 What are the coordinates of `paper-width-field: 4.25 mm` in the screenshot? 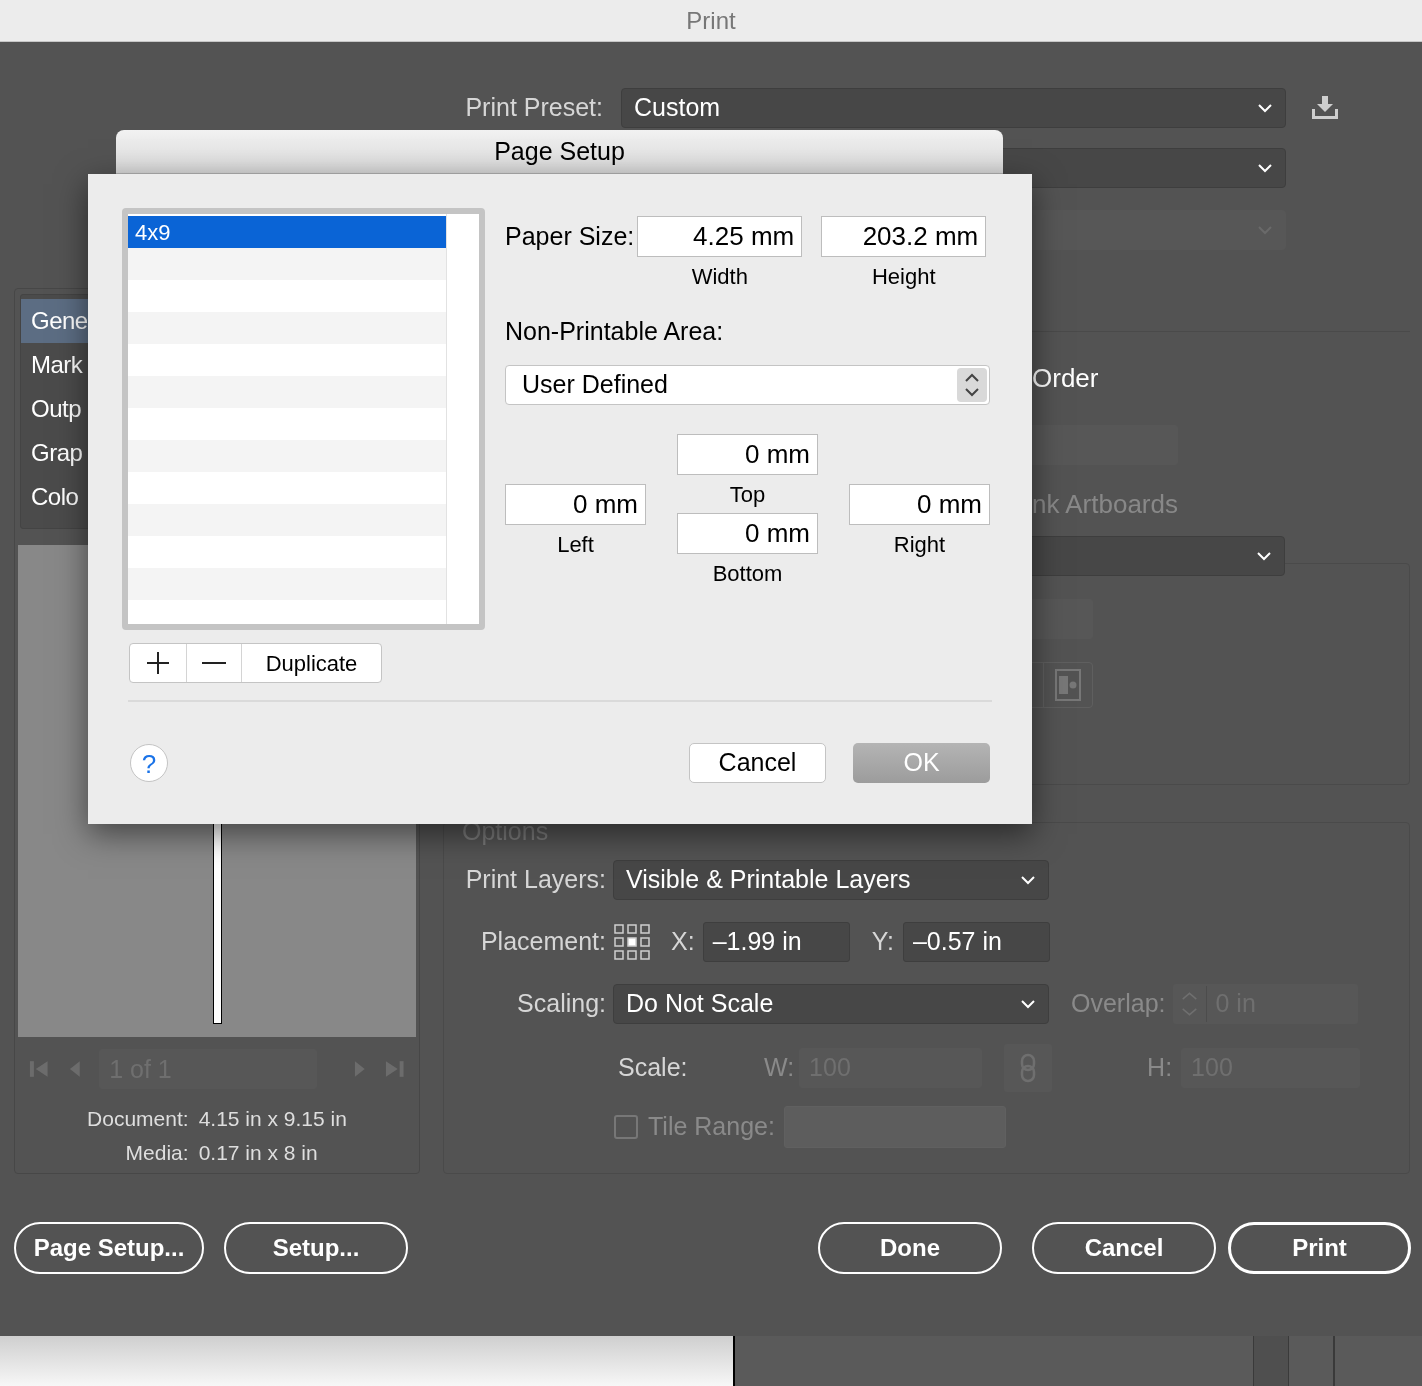 It's located at (720, 236).